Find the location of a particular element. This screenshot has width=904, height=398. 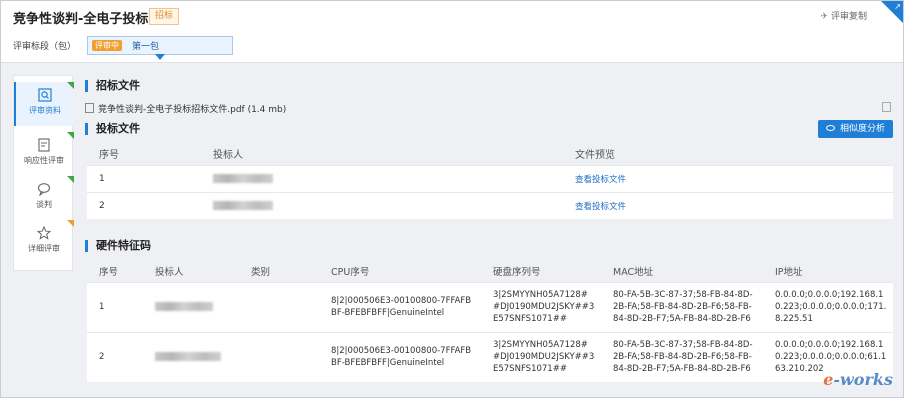

checklist-icon is located at coordinates (44, 145).